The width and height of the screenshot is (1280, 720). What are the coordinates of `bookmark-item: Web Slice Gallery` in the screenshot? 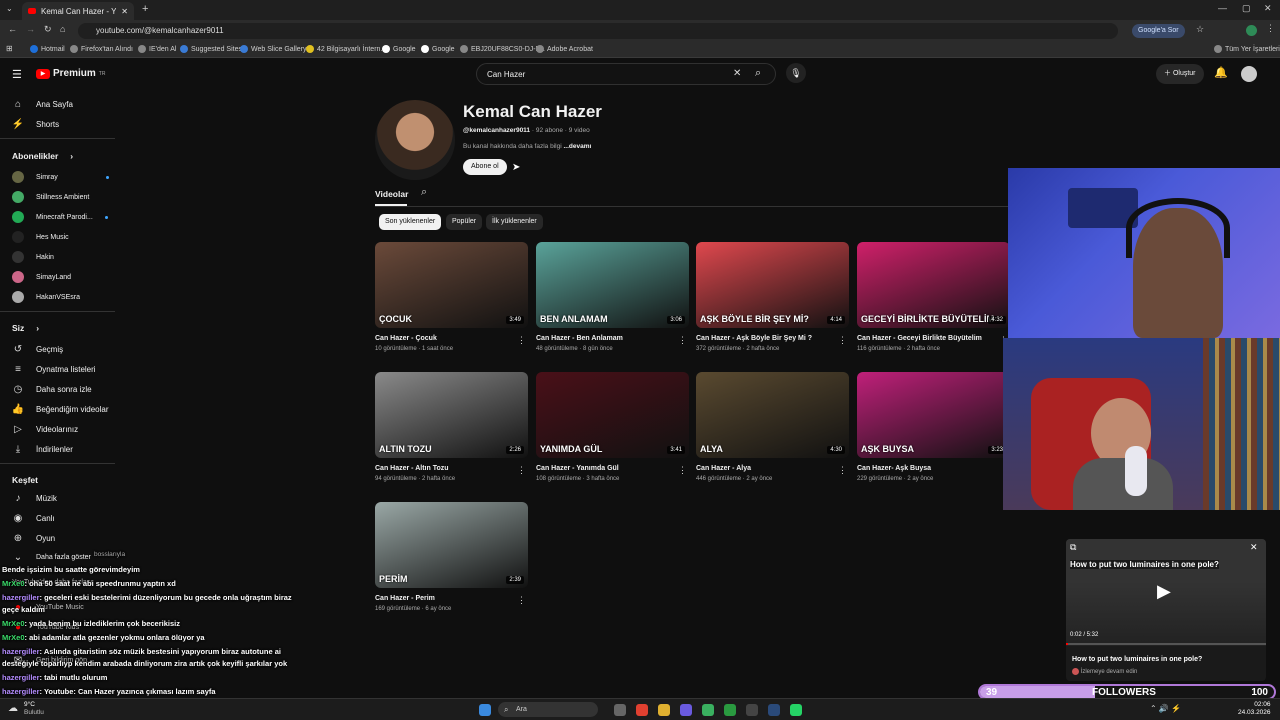 It's located at (273, 49).